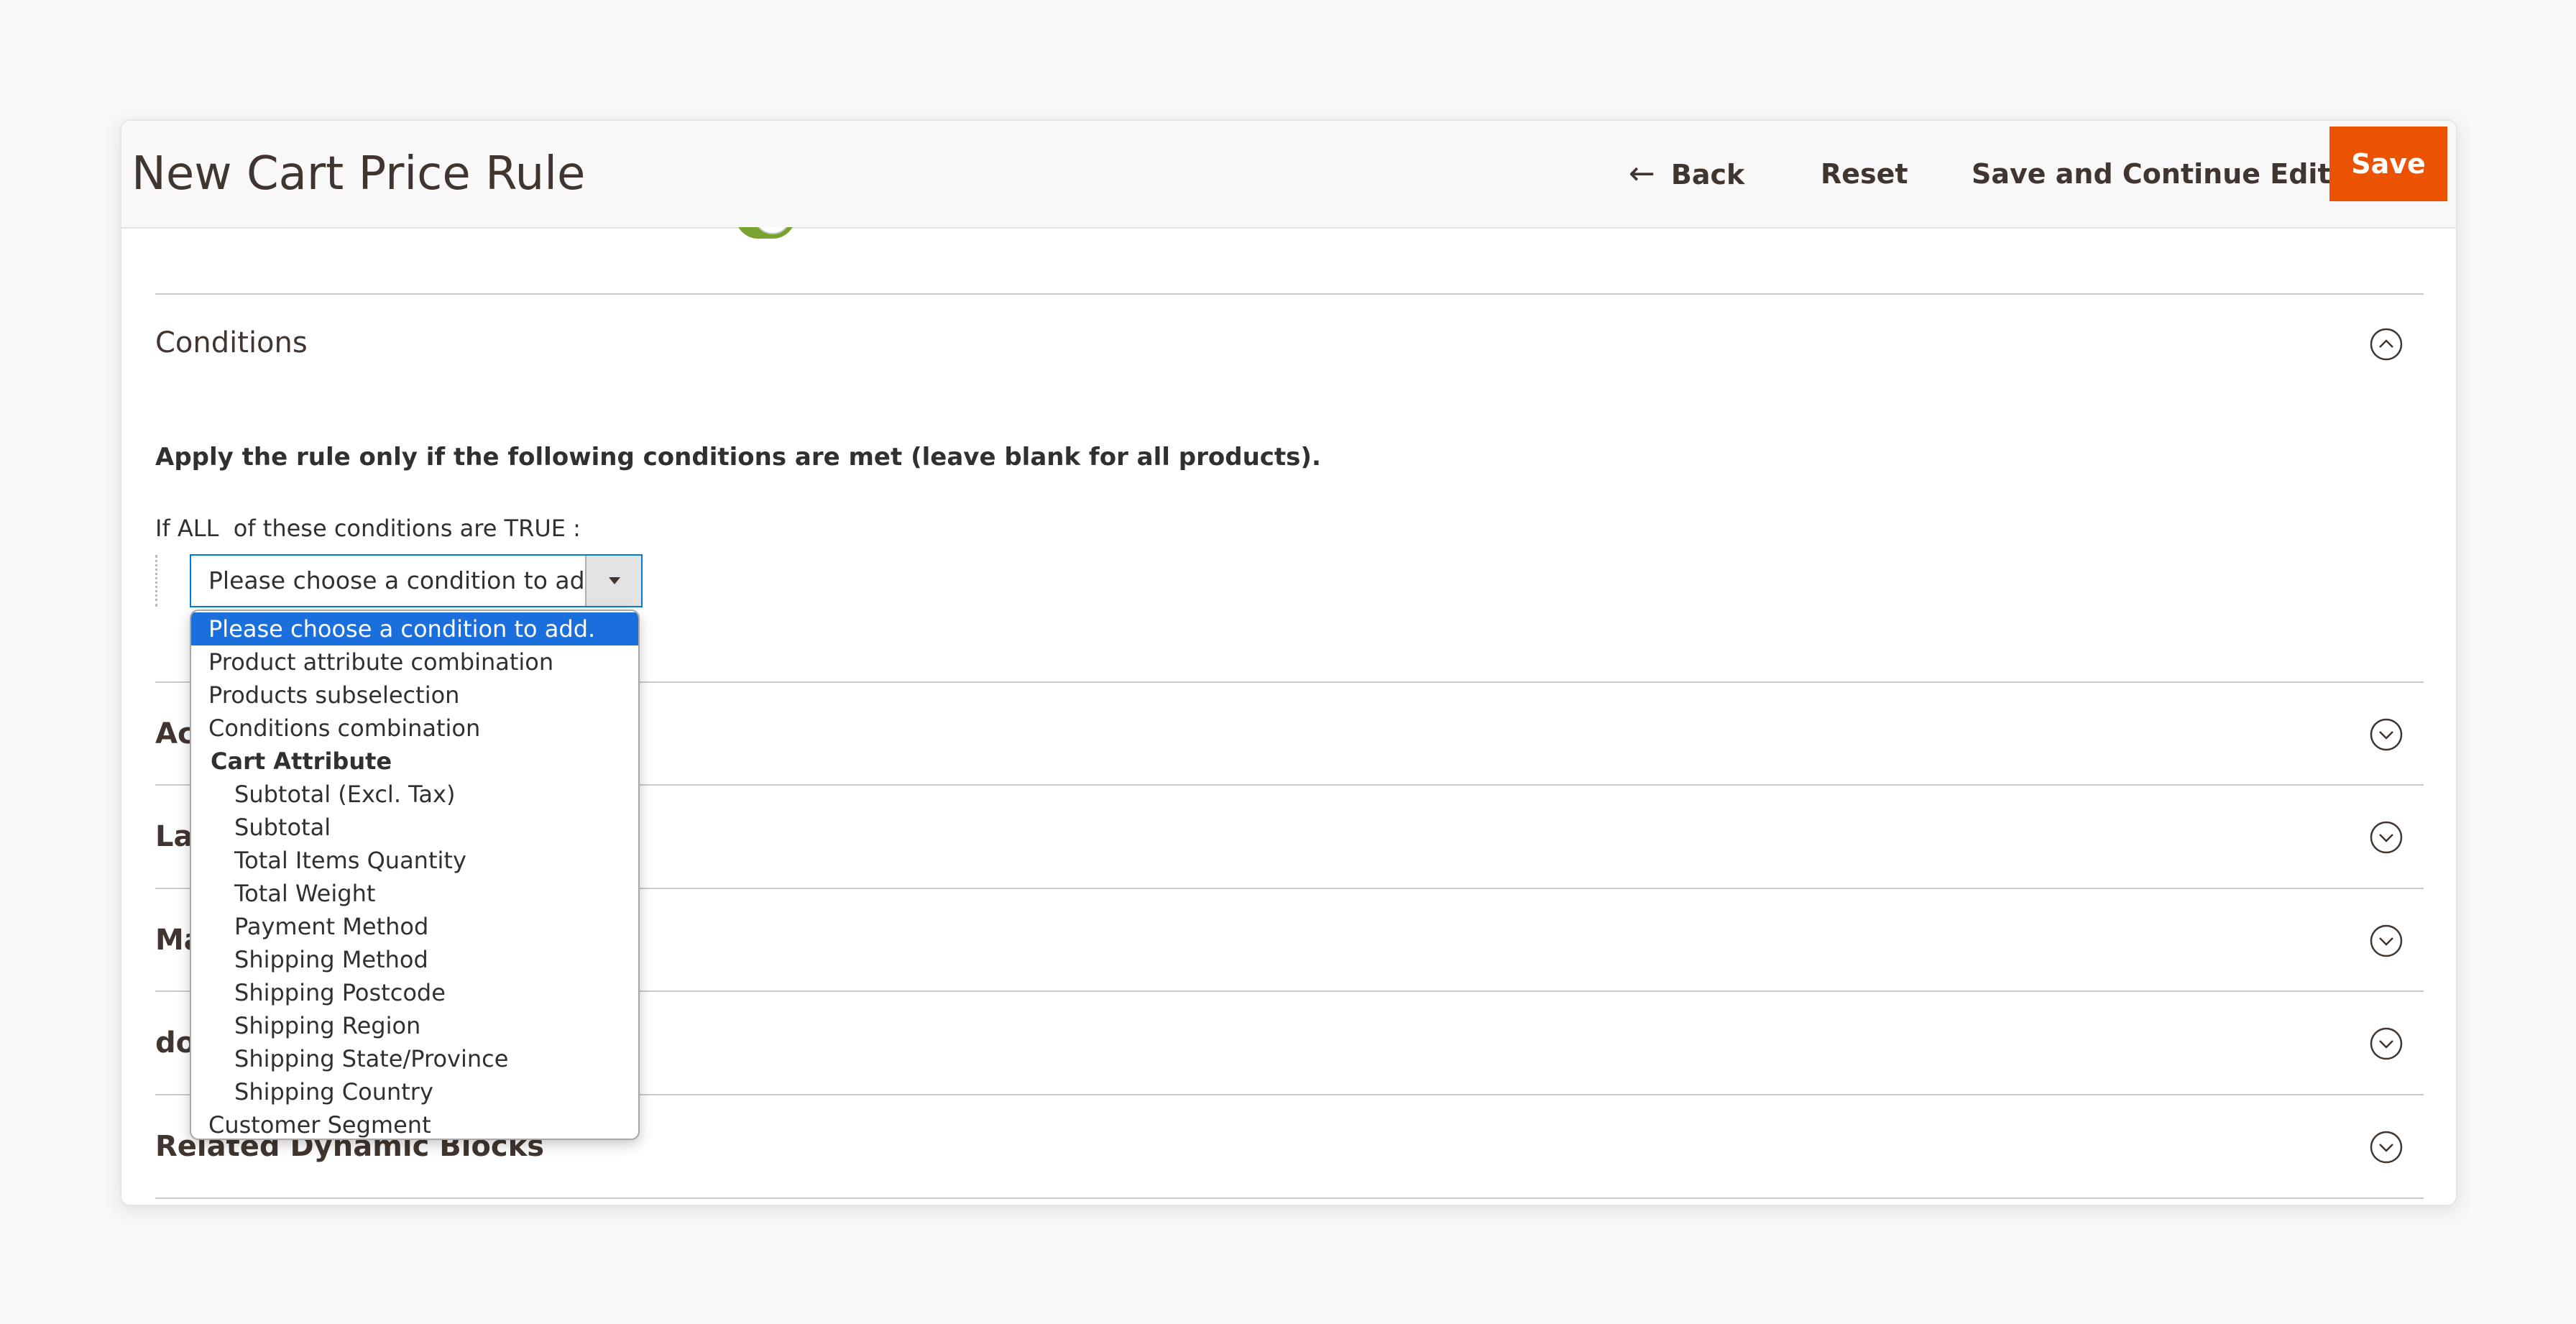 This screenshot has height=1324, width=2576. What do you see at coordinates (2386, 344) in the screenshot?
I see `chevron-up-circle-icon` at bounding box center [2386, 344].